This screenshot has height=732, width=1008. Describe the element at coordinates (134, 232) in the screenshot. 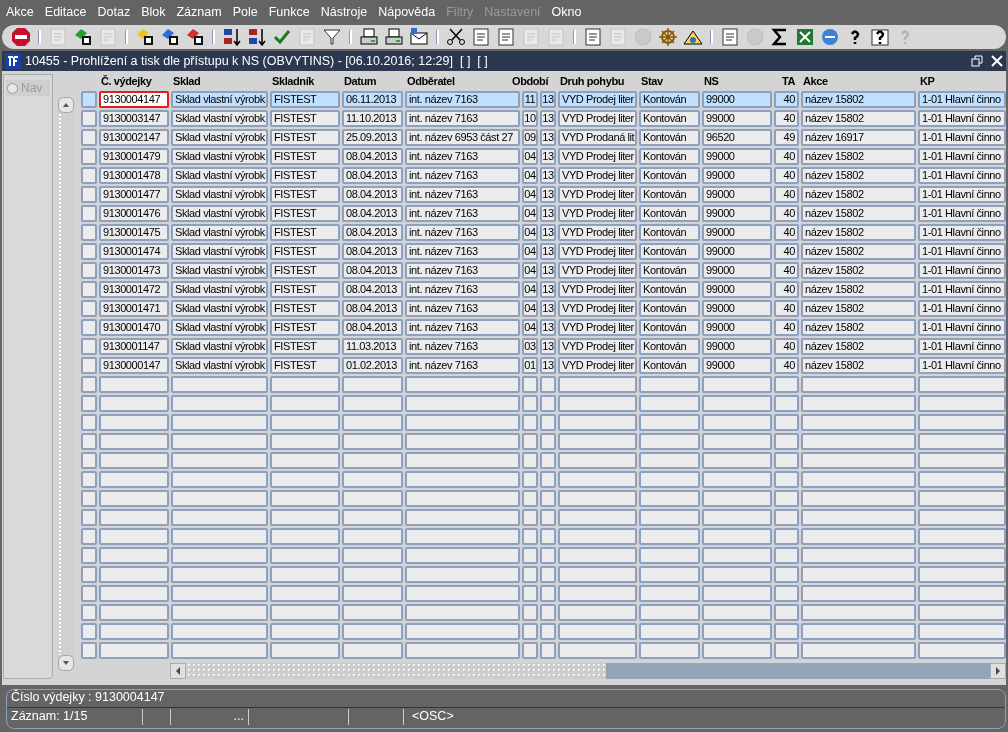

I see `table-cell: 9130001475` at that location.